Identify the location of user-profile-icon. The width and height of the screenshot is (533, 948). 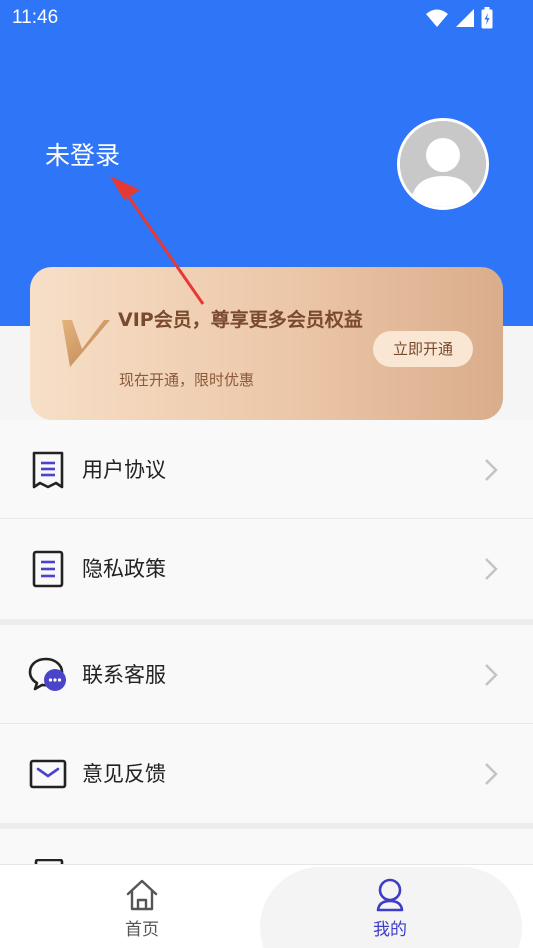
(390, 895).